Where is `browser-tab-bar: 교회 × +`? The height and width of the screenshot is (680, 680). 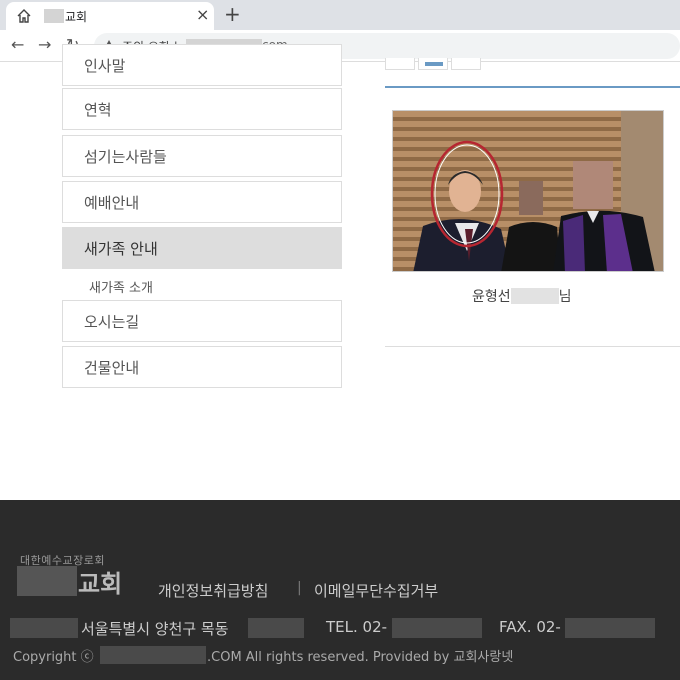
browser-tab-bar: 교회 × + is located at coordinates (340, 15).